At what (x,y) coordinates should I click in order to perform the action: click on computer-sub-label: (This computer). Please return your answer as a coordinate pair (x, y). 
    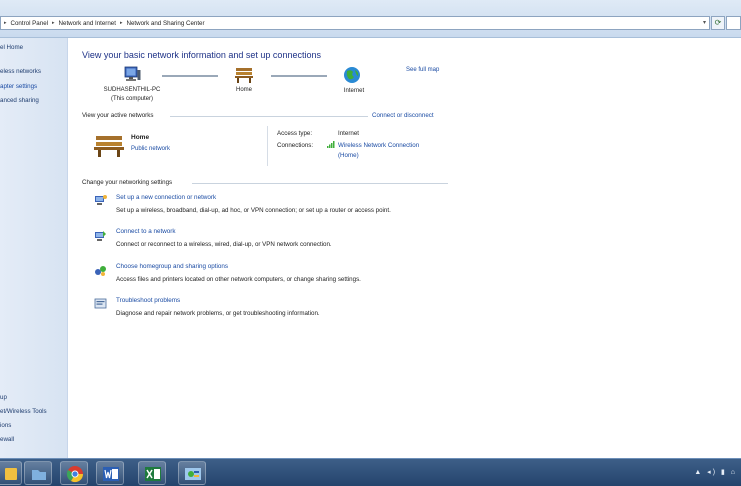
    Looking at the image, I should click on (131, 99).